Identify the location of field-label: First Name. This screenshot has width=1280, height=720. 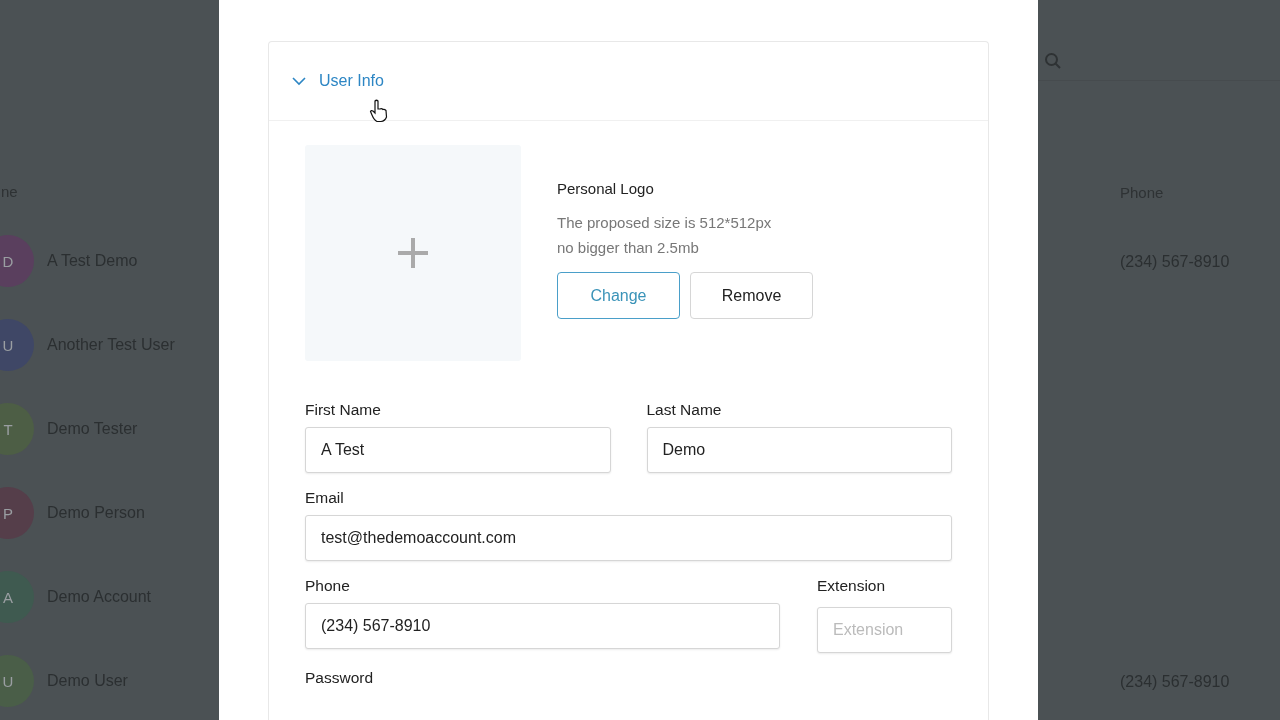
(343, 410).